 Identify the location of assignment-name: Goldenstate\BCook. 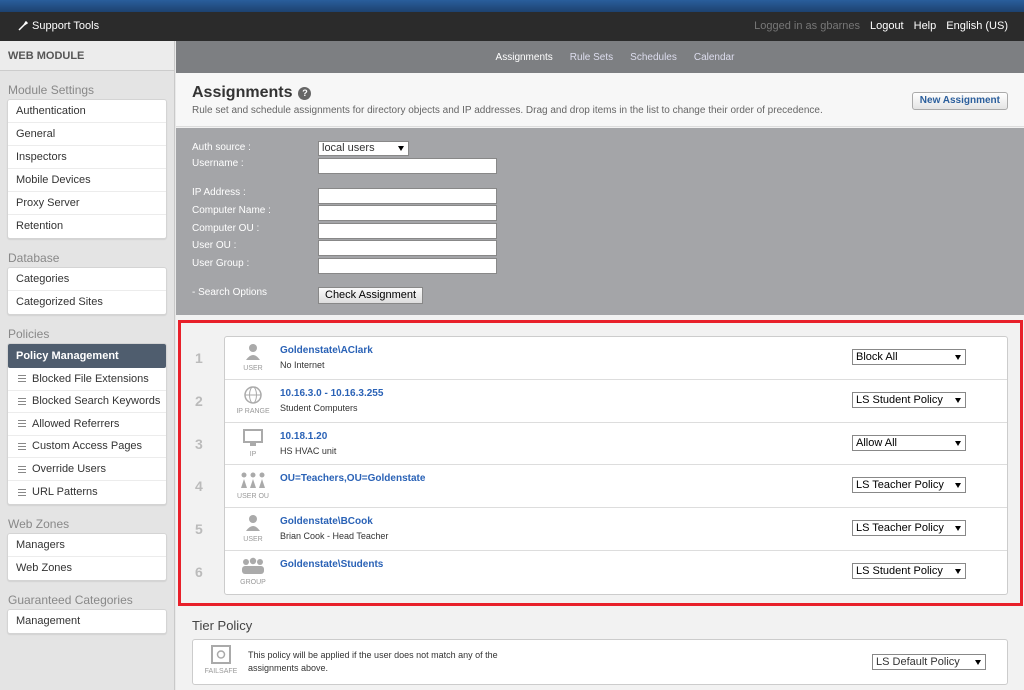
(326, 521).